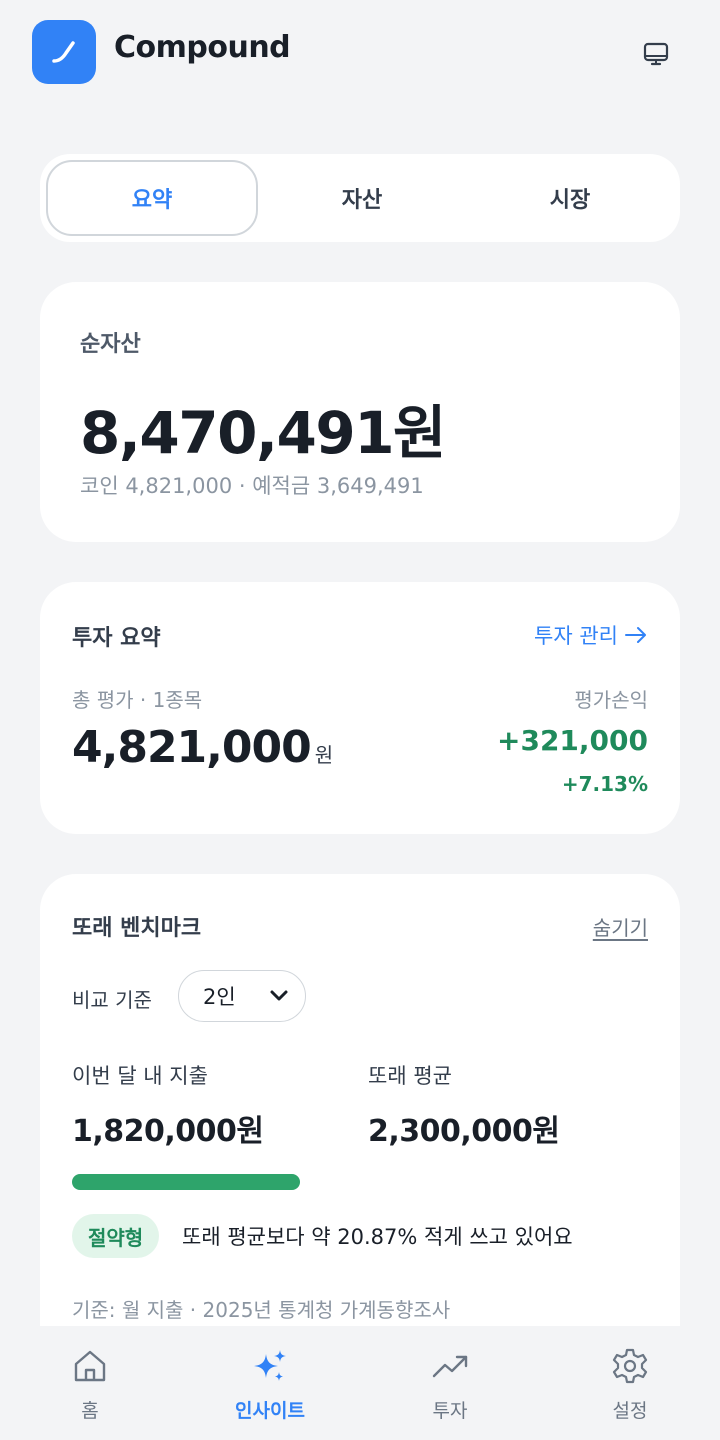  Describe the element at coordinates (186, 1182) in the screenshot. I see `spend-bar-fill` at that location.